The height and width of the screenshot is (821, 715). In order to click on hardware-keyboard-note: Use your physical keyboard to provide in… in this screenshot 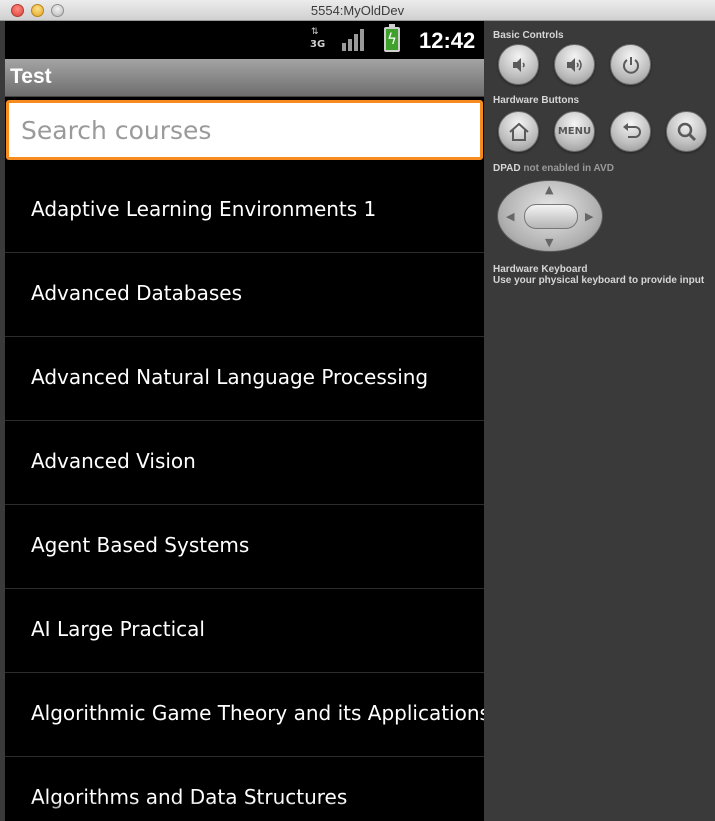, I will do `click(599, 280)`.